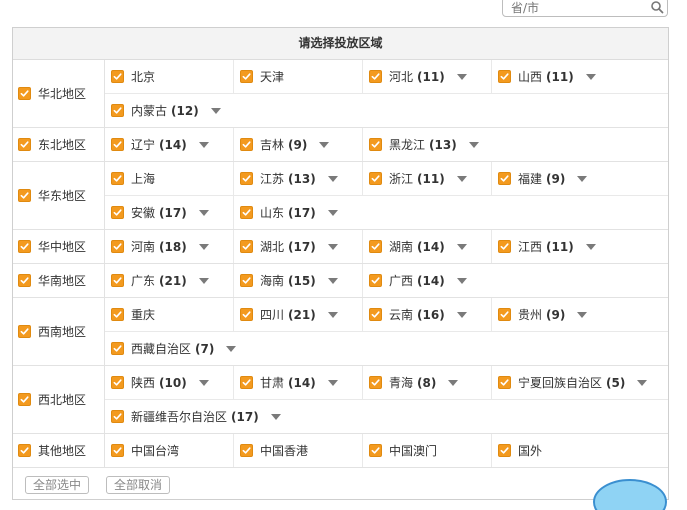 The height and width of the screenshot is (510, 687). Describe the element at coordinates (298, 76) in the screenshot. I see `province-item: 天津` at that location.